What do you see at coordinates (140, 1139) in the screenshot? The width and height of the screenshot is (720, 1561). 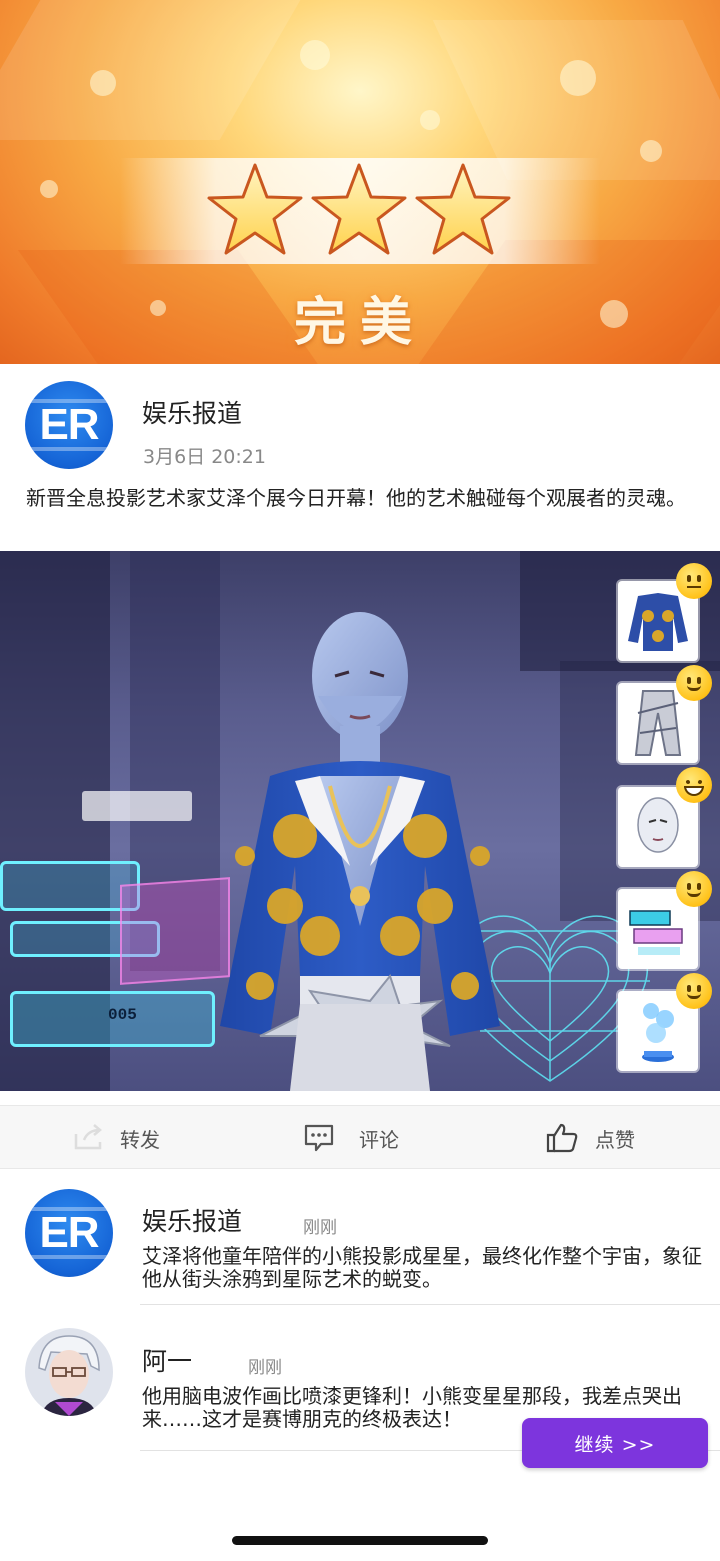 I see `share-label: 转发` at bounding box center [140, 1139].